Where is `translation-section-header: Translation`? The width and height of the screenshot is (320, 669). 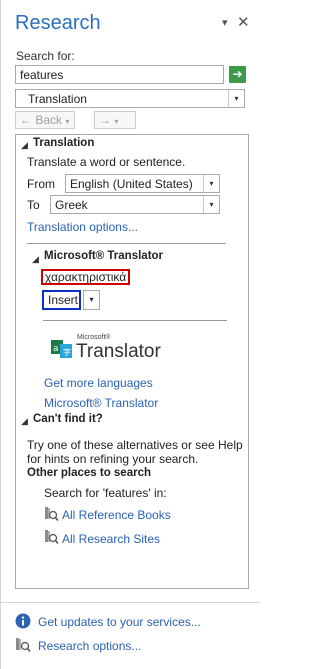
translation-section-header: Translation is located at coordinates (63, 143).